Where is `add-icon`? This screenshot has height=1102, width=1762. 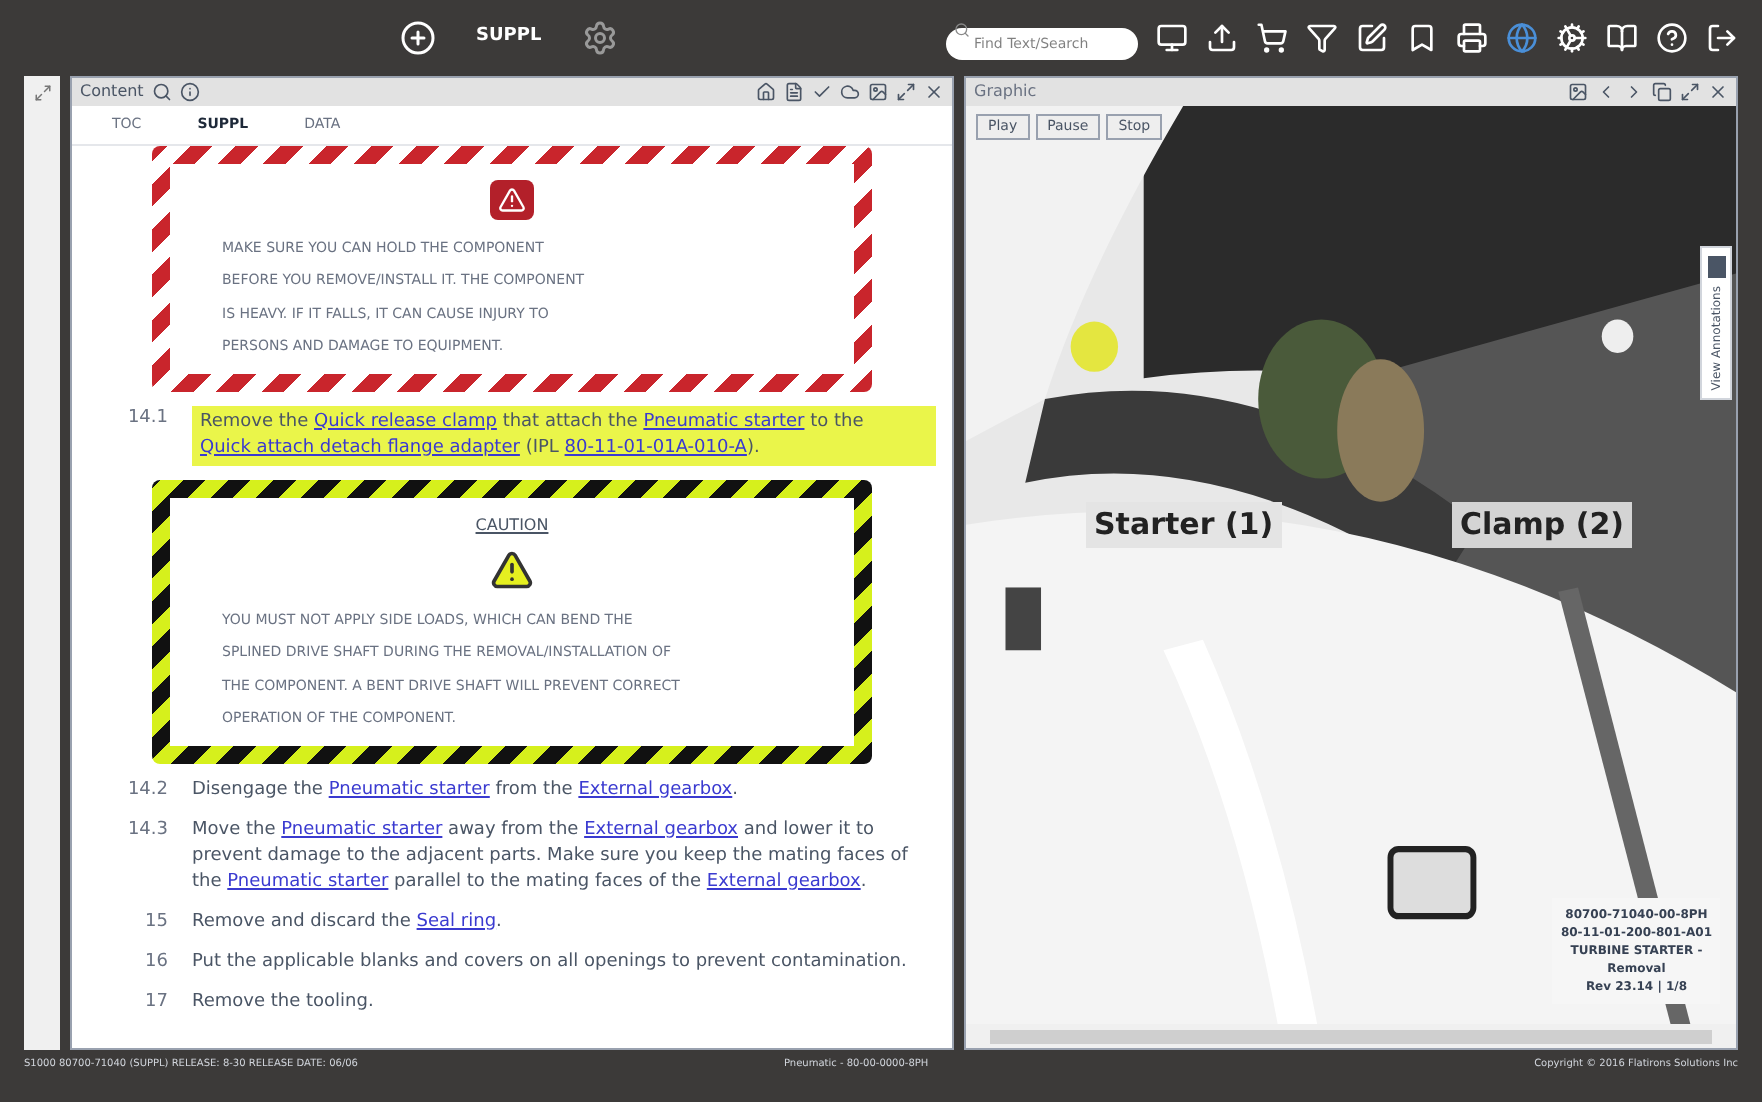 add-icon is located at coordinates (418, 38).